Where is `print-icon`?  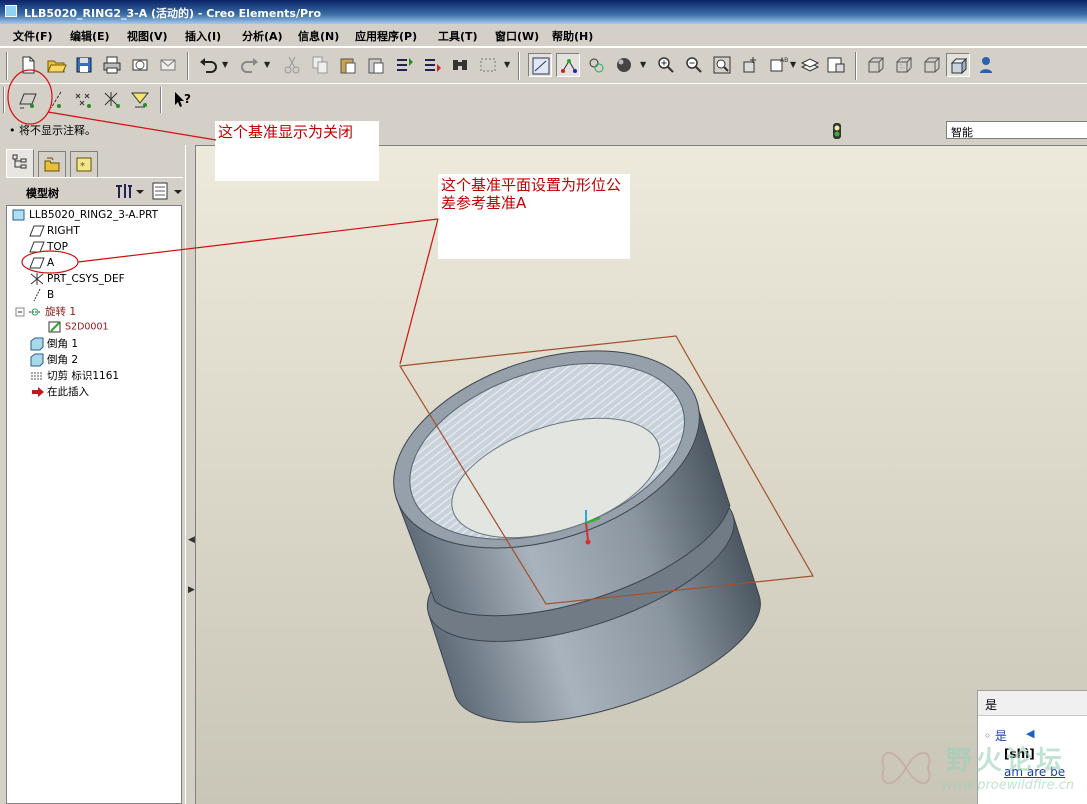
print-icon is located at coordinates (112, 65).